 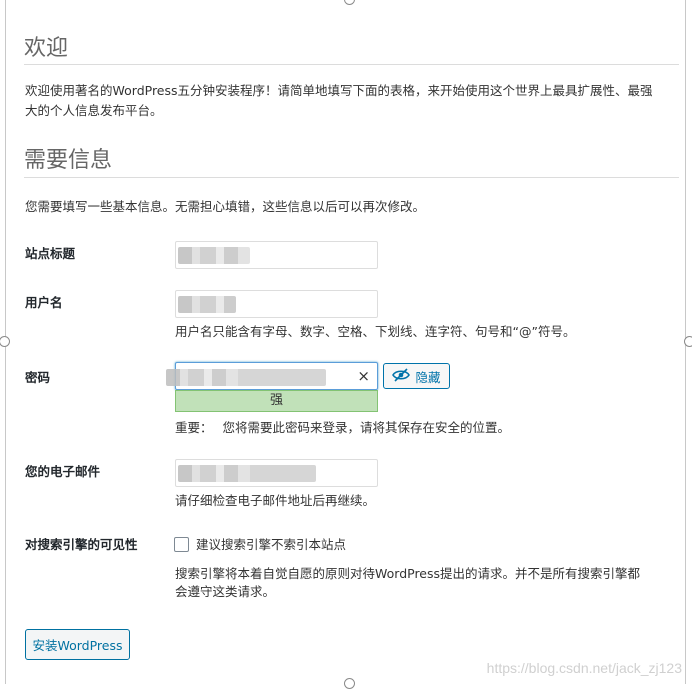 I want to click on info-divider, so click(x=351, y=177).